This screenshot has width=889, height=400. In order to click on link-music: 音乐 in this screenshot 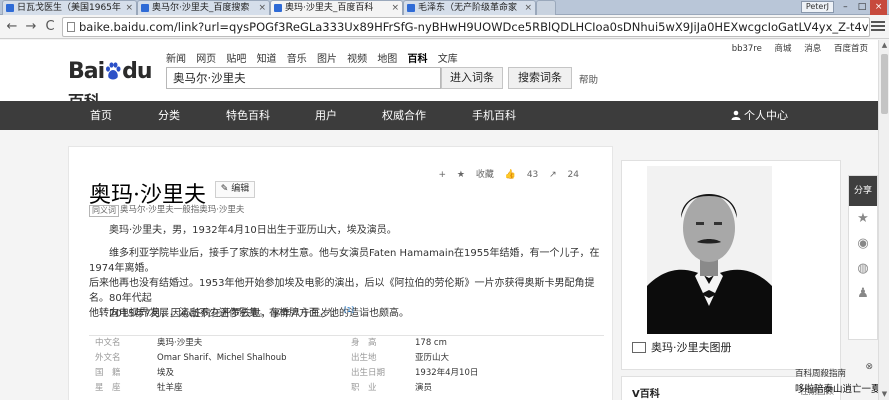, I will do `click(297, 59)`.